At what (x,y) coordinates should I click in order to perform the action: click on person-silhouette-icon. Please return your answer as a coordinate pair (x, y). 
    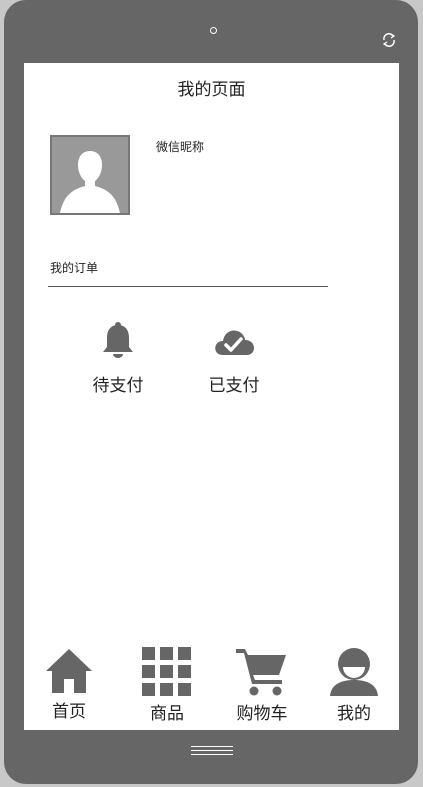
    Looking at the image, I should click on (90, 182).